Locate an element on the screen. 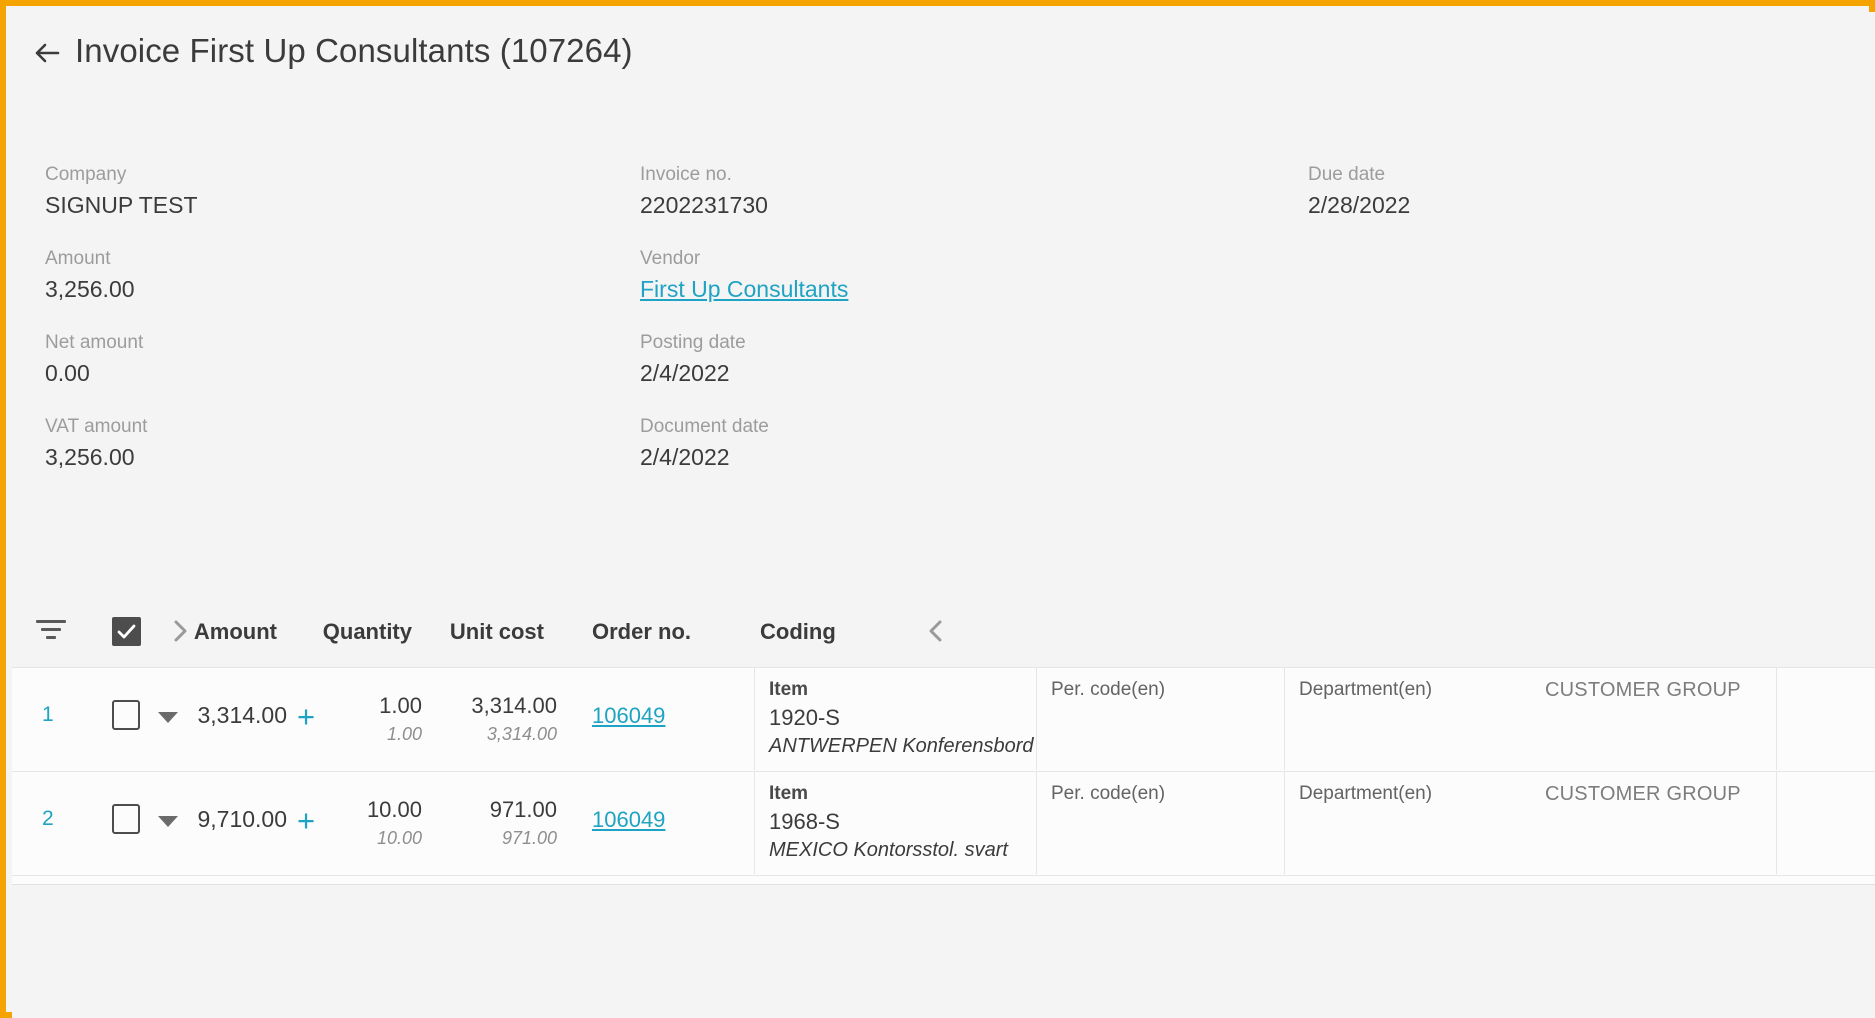 Image resolution: width=1875 pixels, height=1018 pixels. filter-lines-icon is located at coordinates (51, 632).